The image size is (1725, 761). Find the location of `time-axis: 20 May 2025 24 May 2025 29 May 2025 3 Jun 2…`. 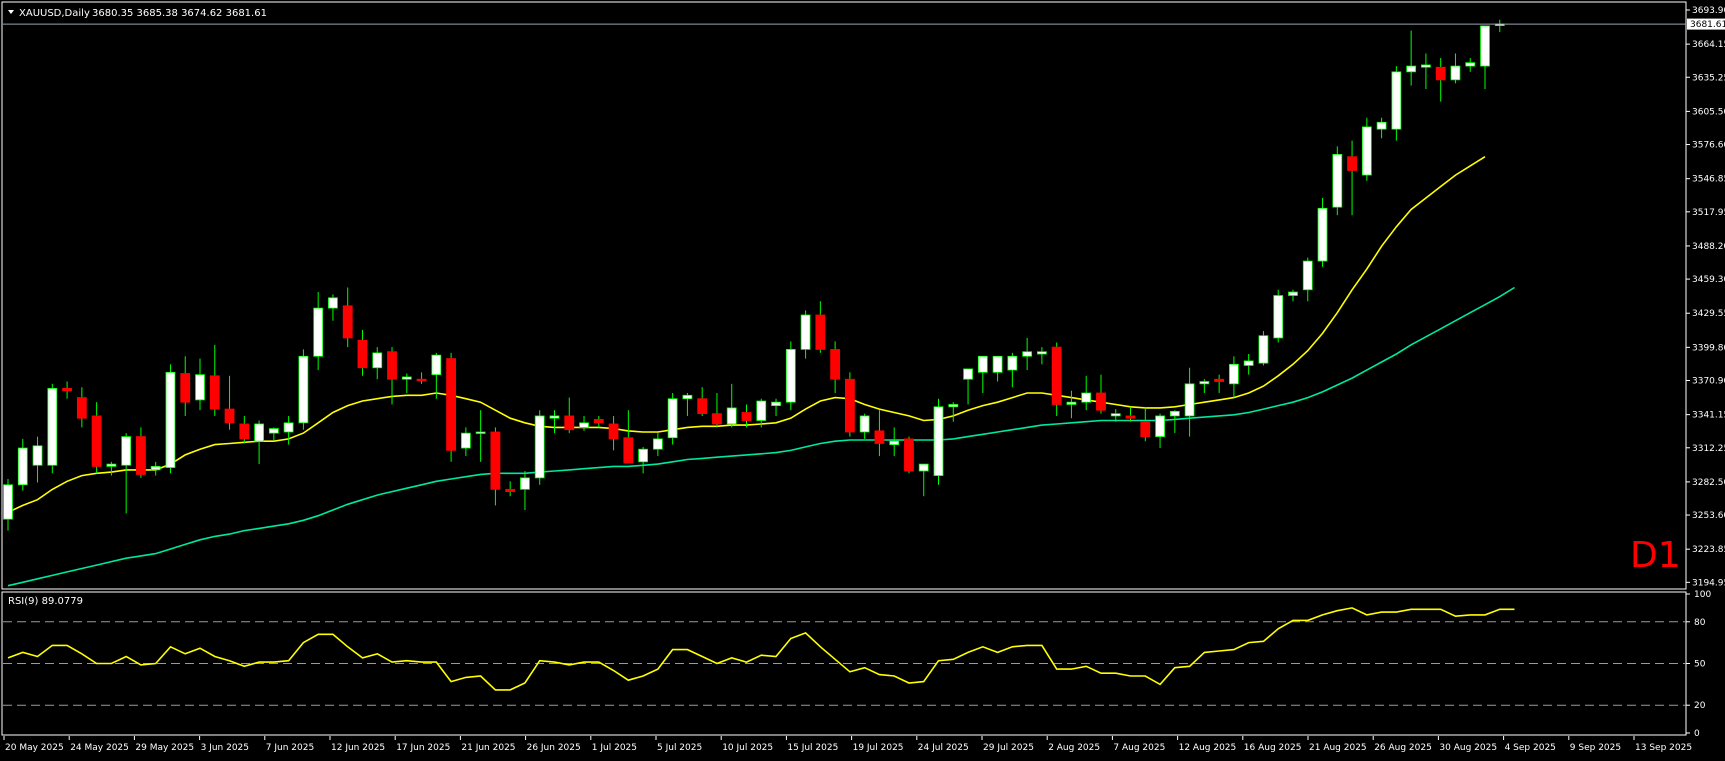

time-axis: 20 May 2025 24 May 2025 29 May 2025 3 Jun 2… is located at coordinates (847, 744).